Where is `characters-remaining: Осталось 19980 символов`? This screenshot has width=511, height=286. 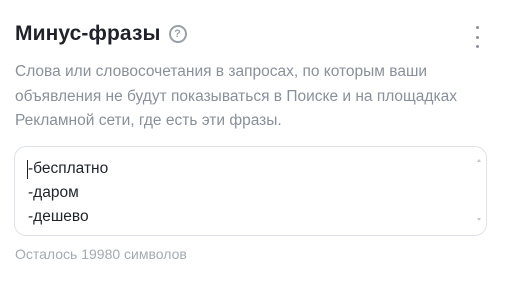 characters-remaining: Осталось 19980 символов is located at coordinates (101, 254).